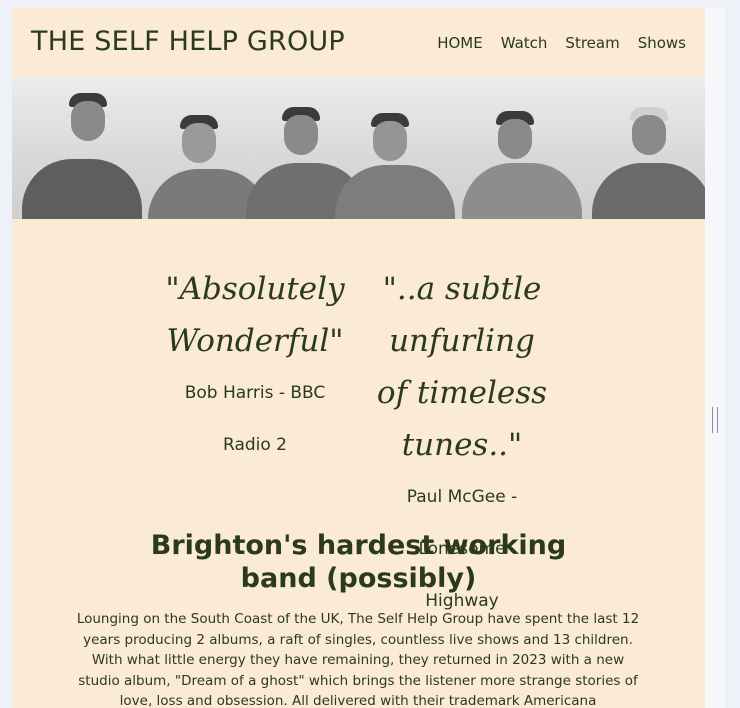 This screenshot has height=708, width=740. I want to click on quote-line: unfurling, so click(462, 341).